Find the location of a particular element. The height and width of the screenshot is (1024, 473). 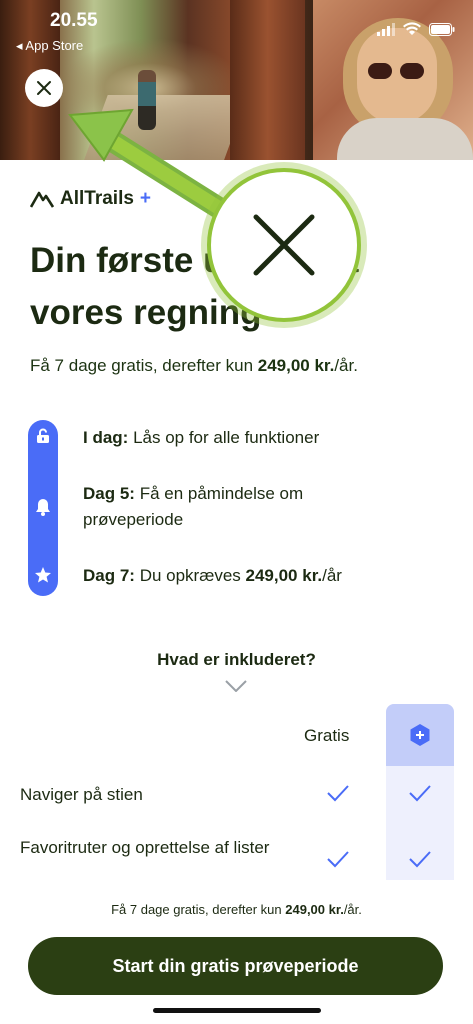

status-time: 20.55 is located at coordinates (74, 20).